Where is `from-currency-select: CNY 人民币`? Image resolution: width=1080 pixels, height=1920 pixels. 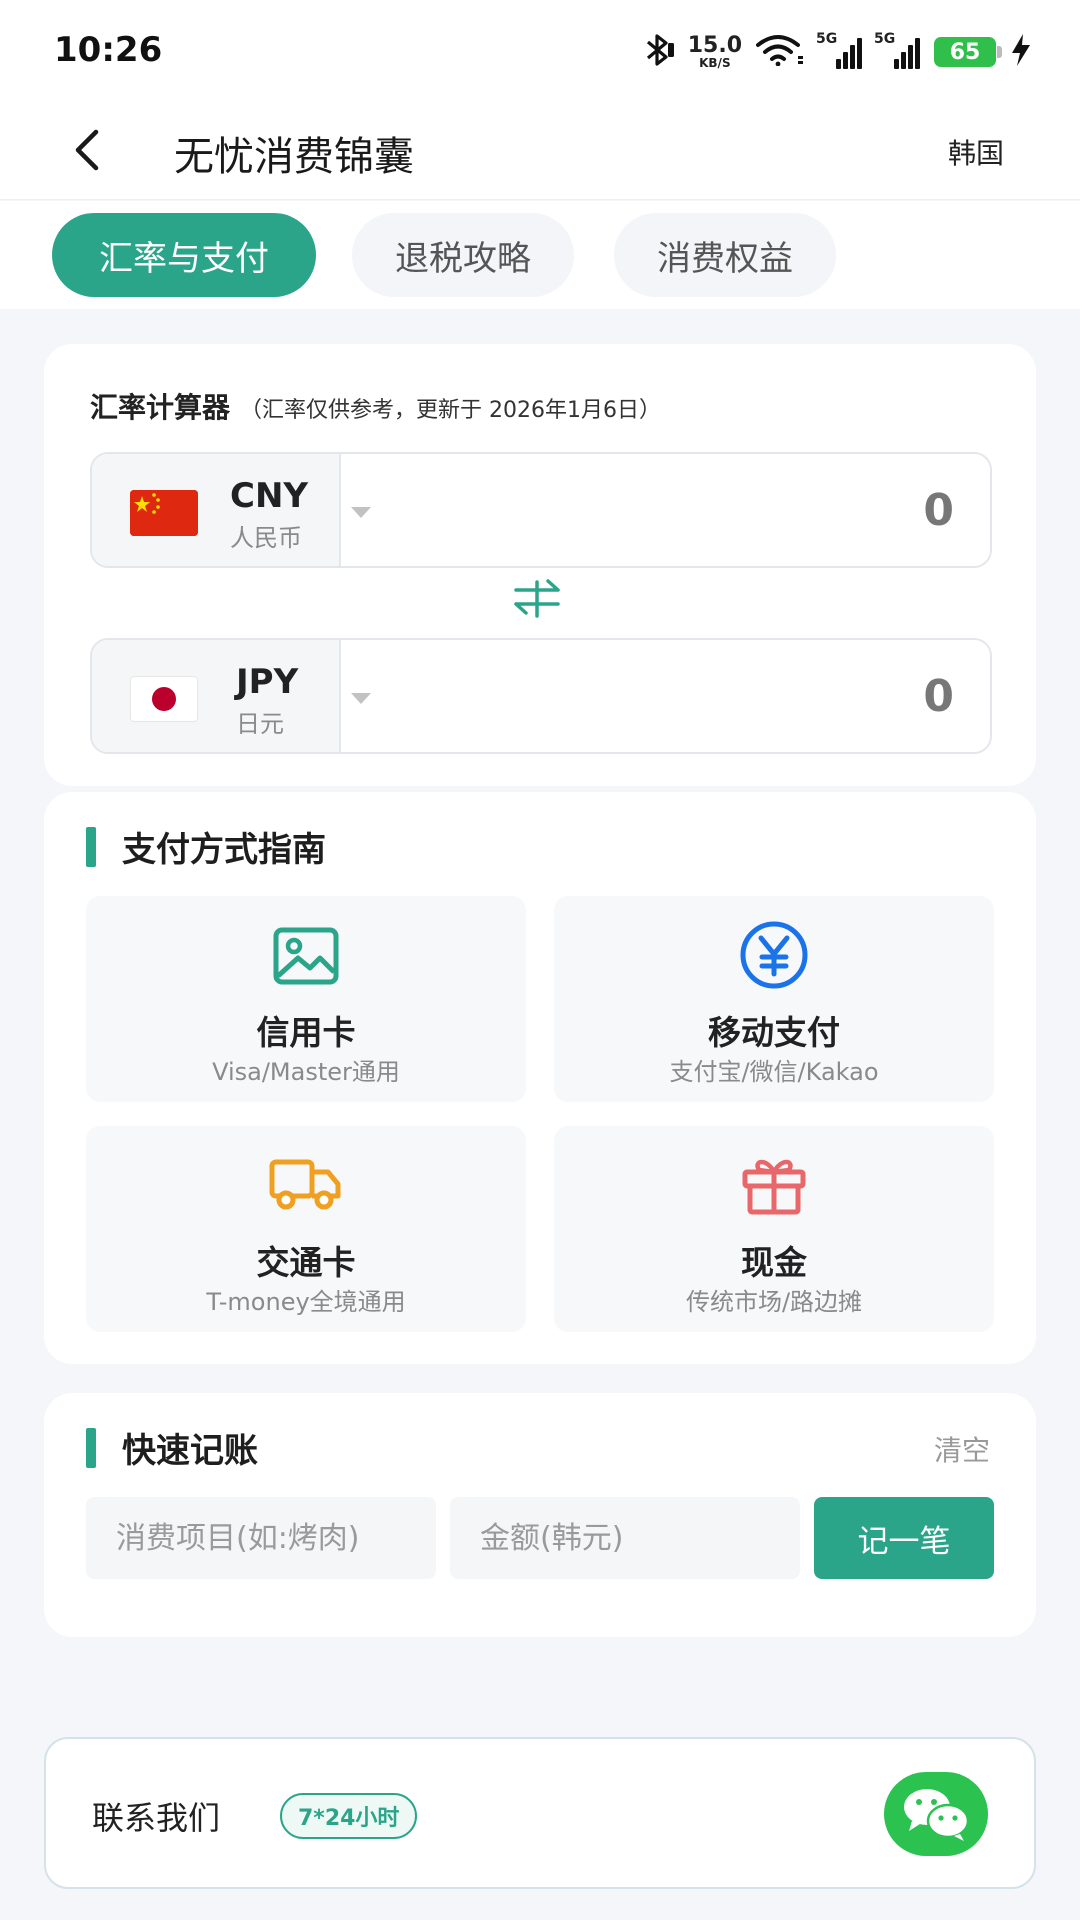
from-currency-select: CNY 人民币 is located at coordinates (231, 510).